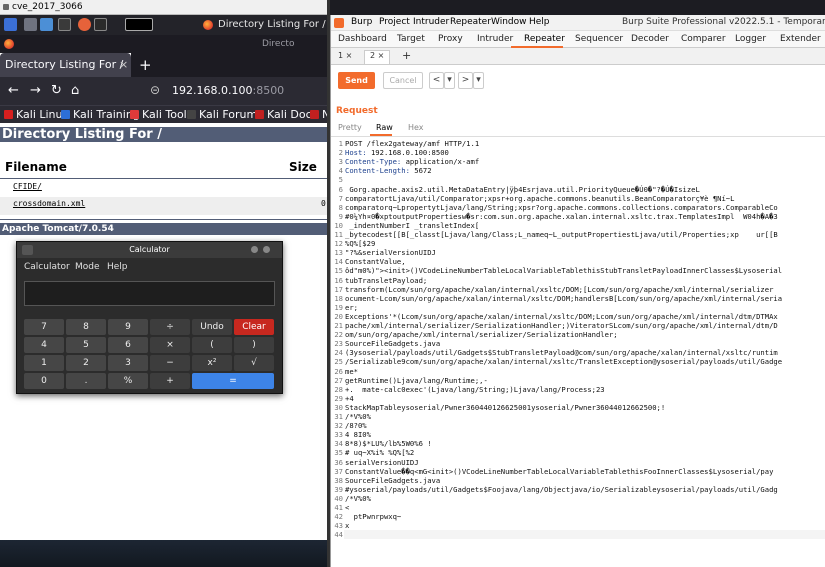 The height and width of the screenshot is (567, 825). Describe the element at coordinates (544, 39) in the screenshot. I see `tab-repeater: Repeater` at that location.